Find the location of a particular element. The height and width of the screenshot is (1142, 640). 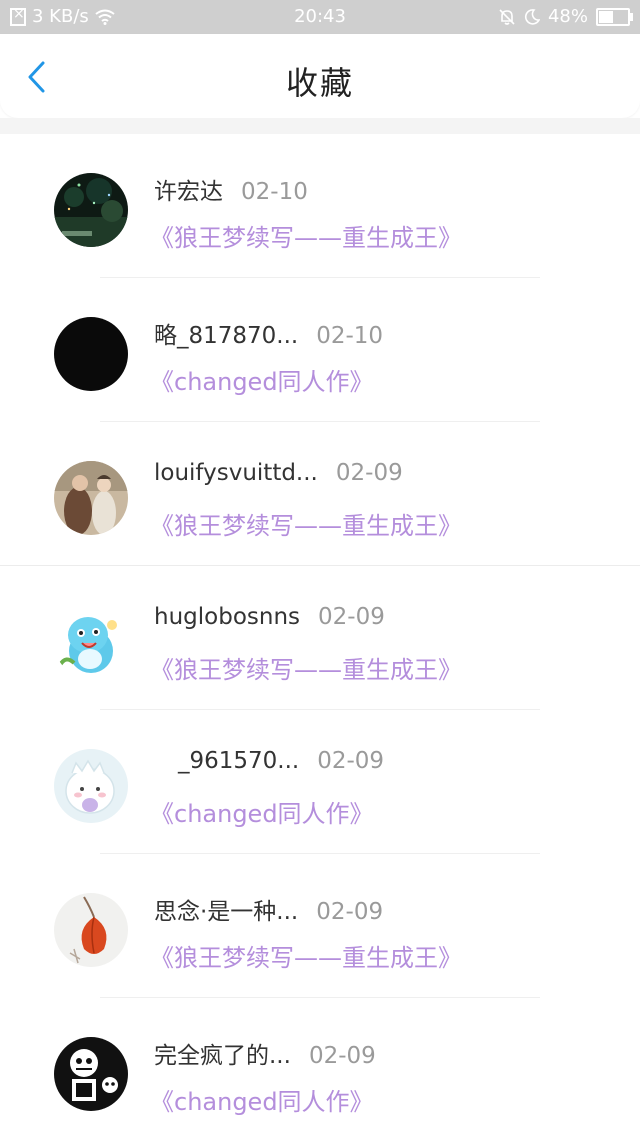

item-header: 思念·是一种... 02-09 is located at coordinates (268, 909).